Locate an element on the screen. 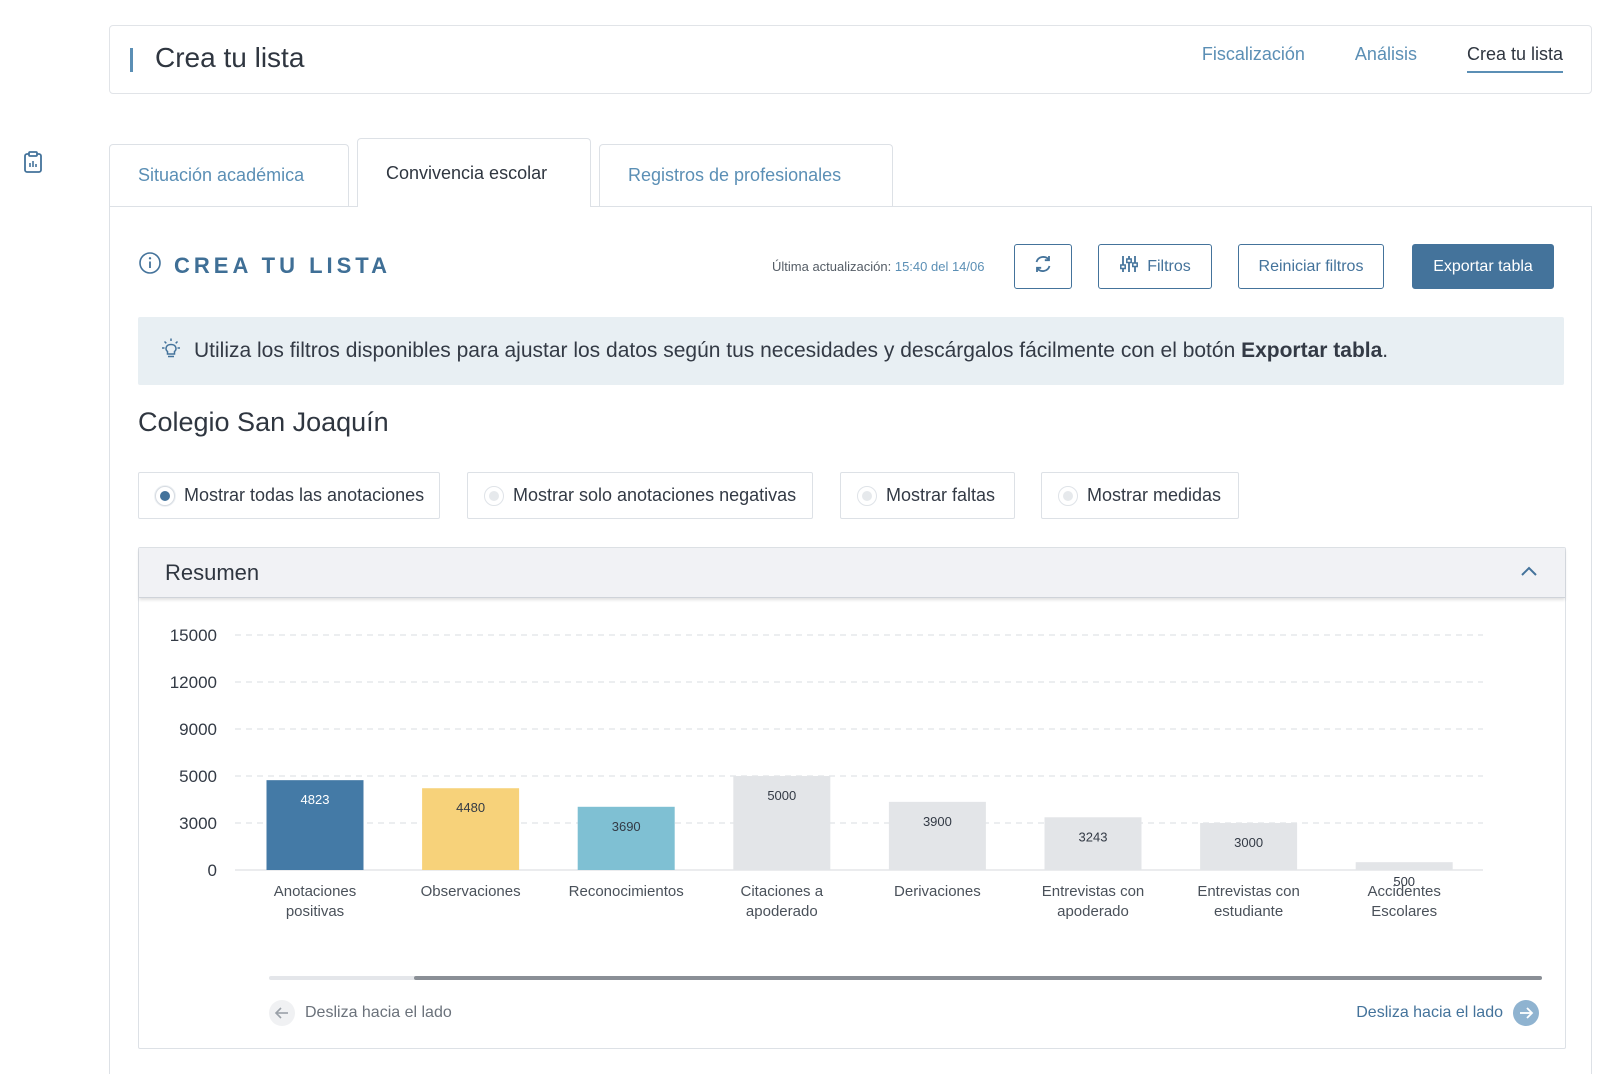  option-all-annotations: Mostrar todas las anotaciones is located at coordinates (289, 495).